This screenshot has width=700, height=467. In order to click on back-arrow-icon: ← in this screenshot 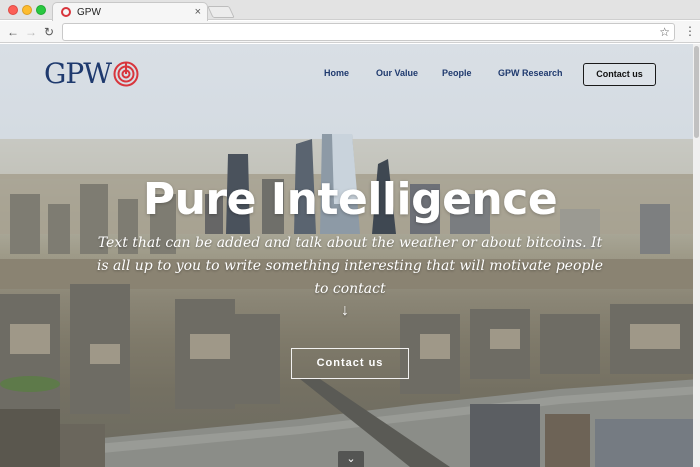, I will do `click(13, 32)`.